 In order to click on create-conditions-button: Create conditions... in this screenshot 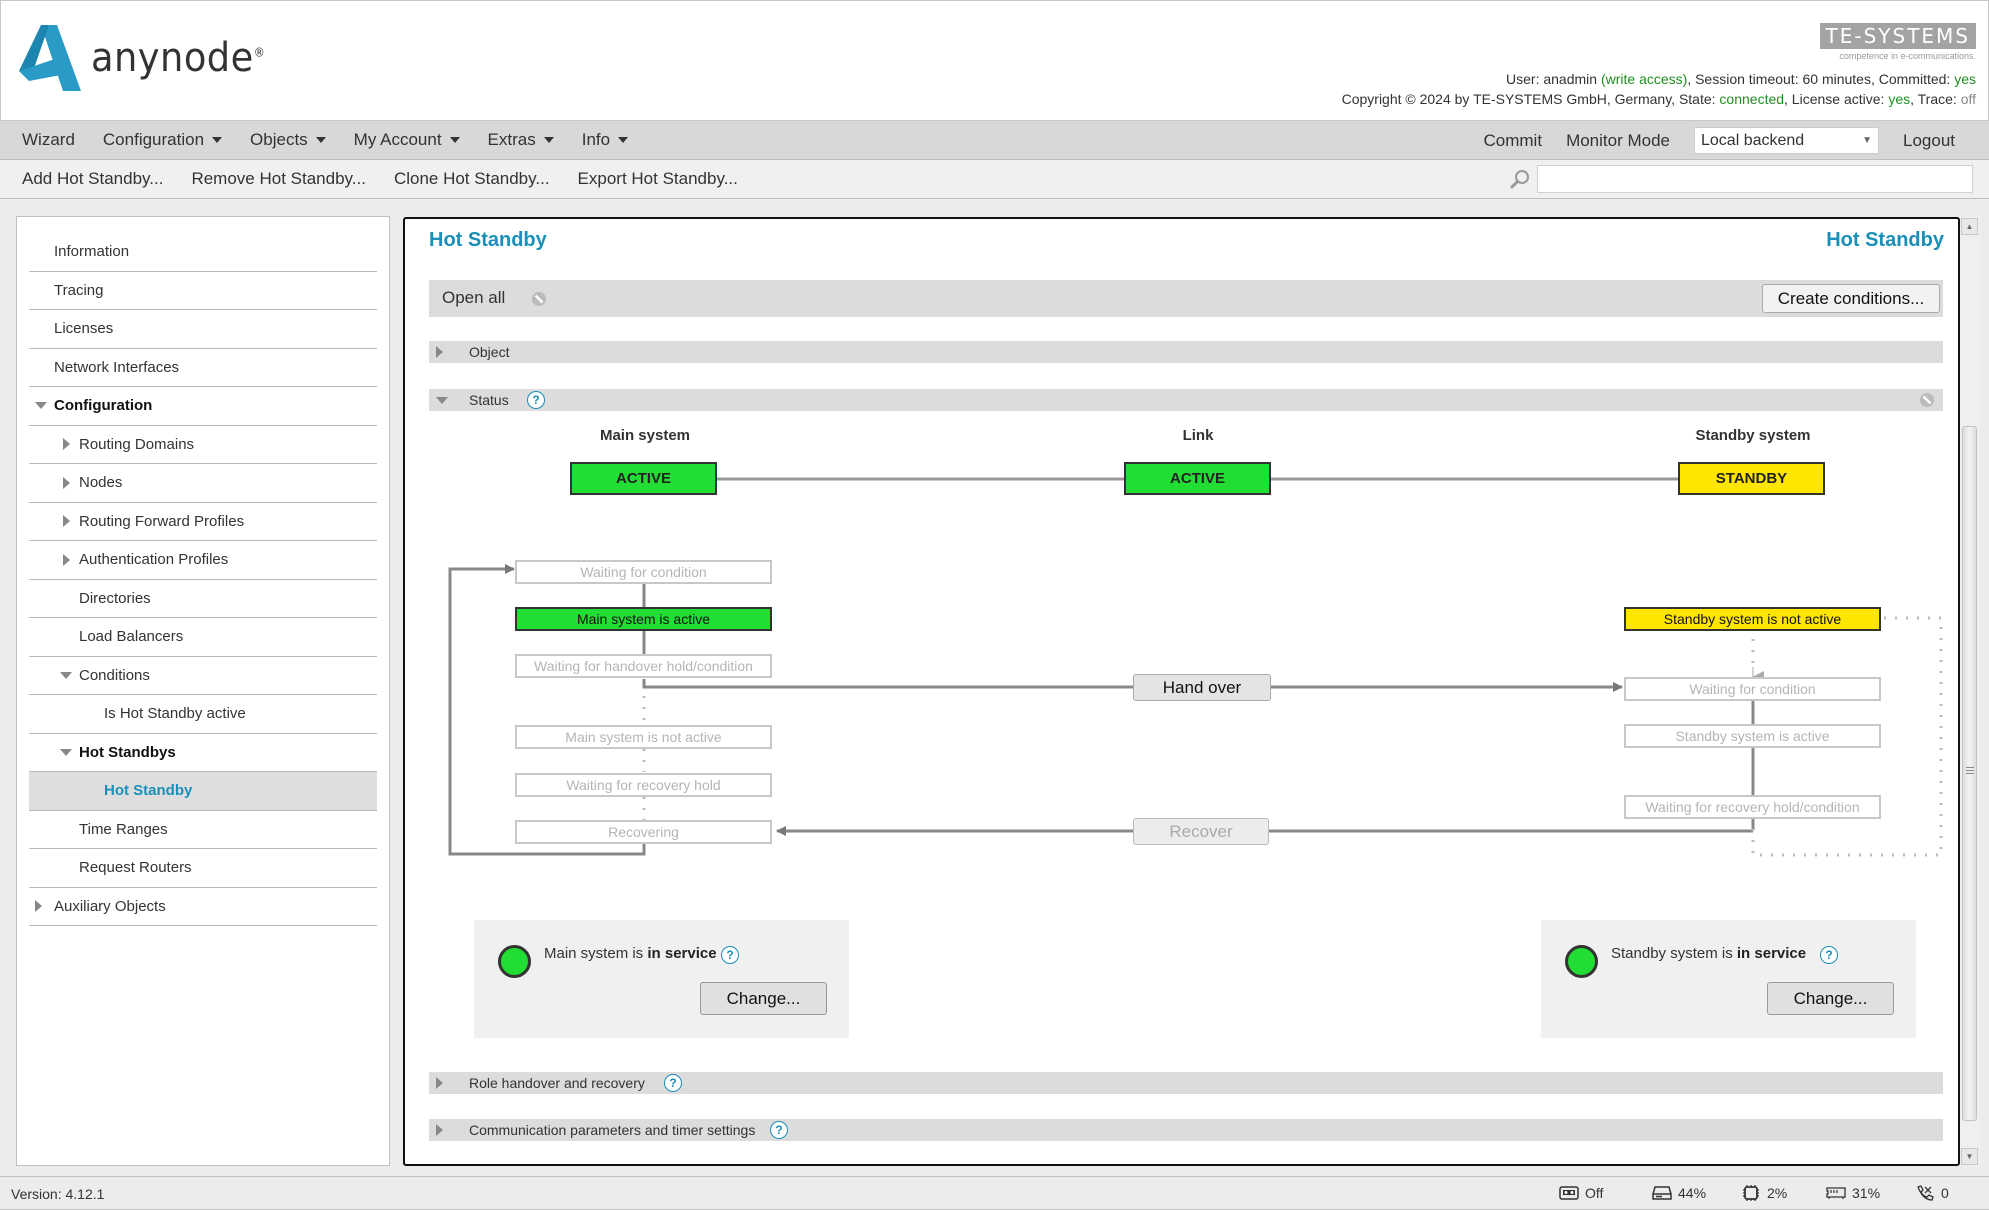, I will do `click(1851, 298)`.